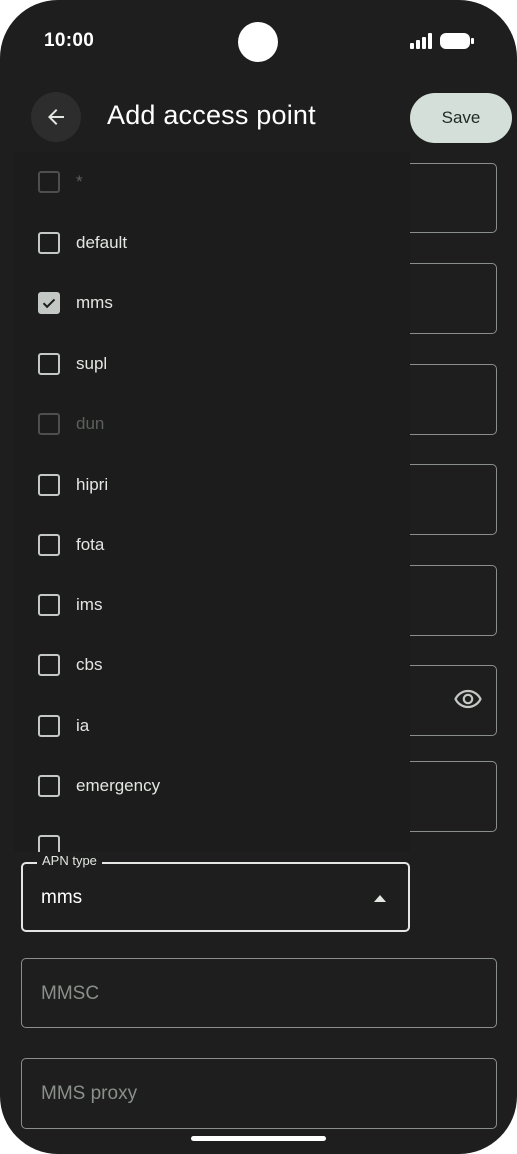 Image resolution: width=517 pixels, height=1154 pixels. I want to click on menu-item-label: cbs, so click(89, 664).